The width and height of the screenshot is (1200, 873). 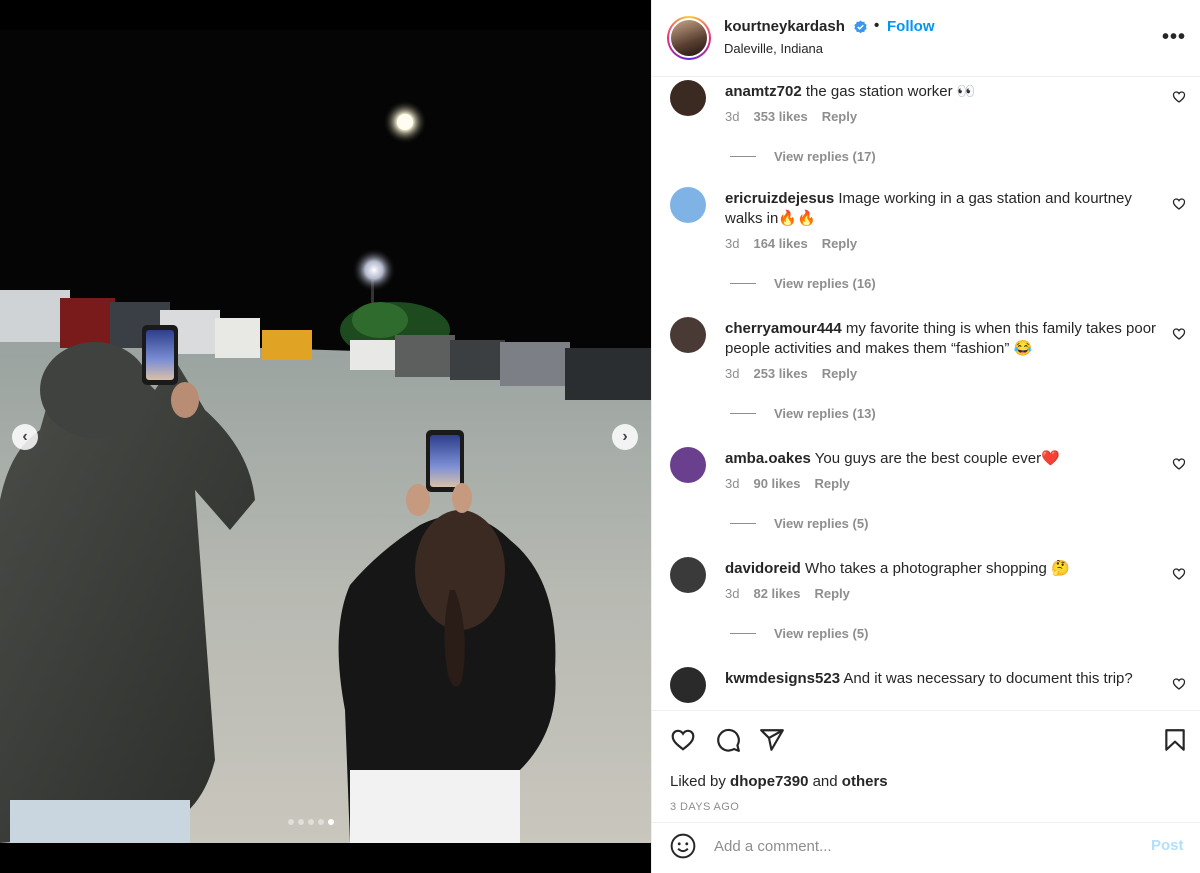 I want to click on post-location: Daleville, Indiana, so click(x=773, y=48).